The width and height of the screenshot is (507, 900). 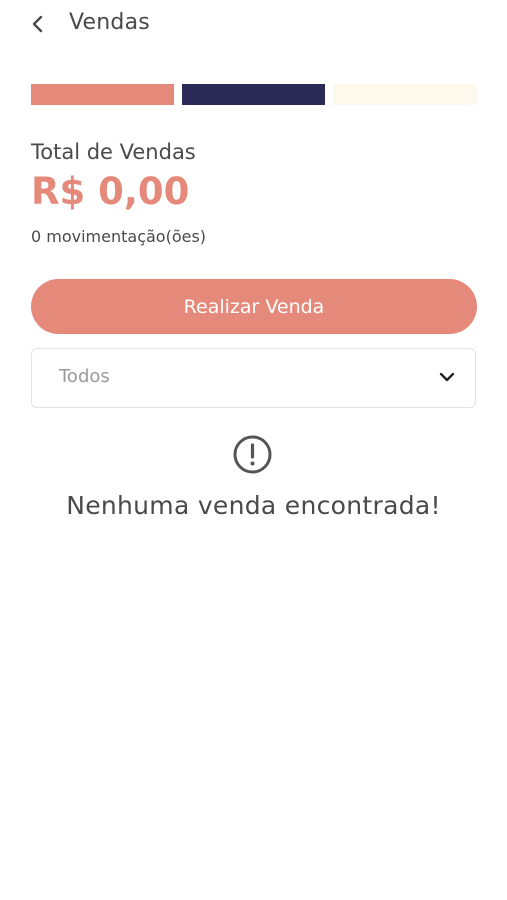 I want to click on empty-state-message: Nenhuma venda encontrada!, so click(x=253, y=505).